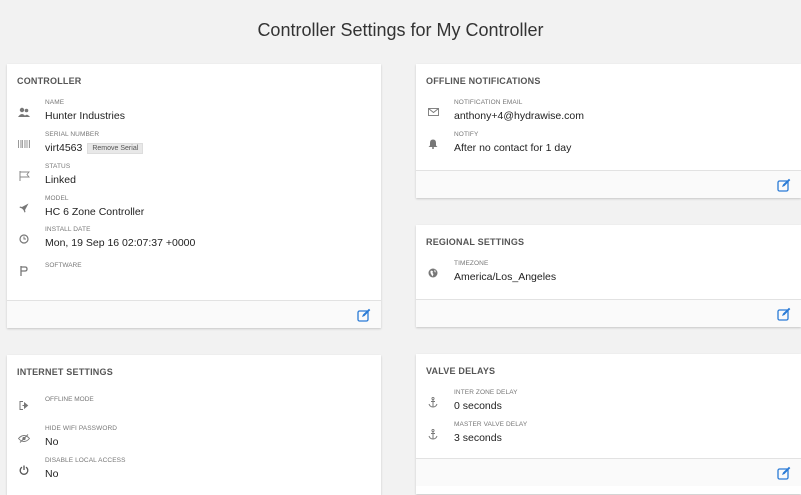 The height and width of the screenshot is (495, 801). What do you see at coordinates (65, 372) in the screenshot?
I see `card-title: INTERNET SETTINGS` at bounding box center [65, 372].